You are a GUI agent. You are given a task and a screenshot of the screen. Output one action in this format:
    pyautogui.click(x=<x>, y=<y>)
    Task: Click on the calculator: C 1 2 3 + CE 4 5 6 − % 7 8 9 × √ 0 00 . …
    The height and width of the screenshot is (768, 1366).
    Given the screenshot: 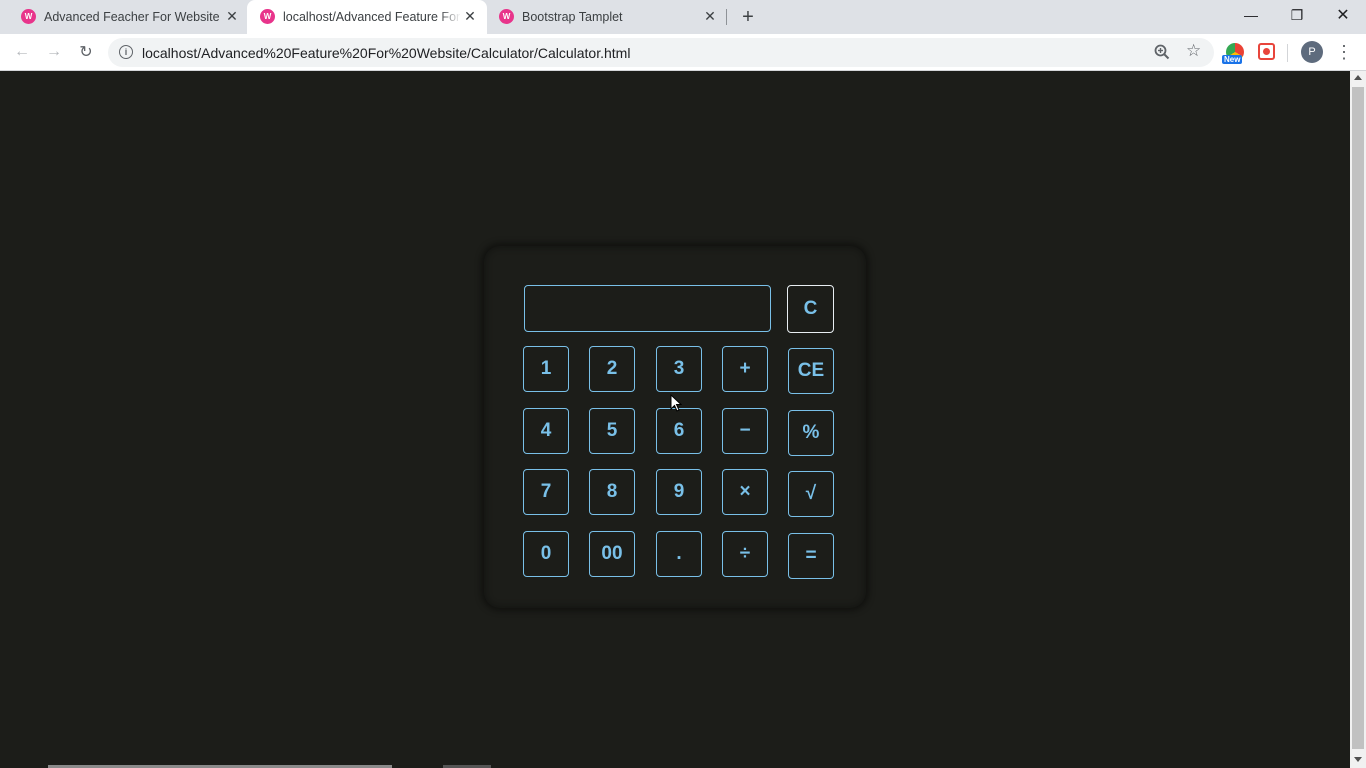 What is the action you would take?
    pyautogui.click(x=675, y=427)
    